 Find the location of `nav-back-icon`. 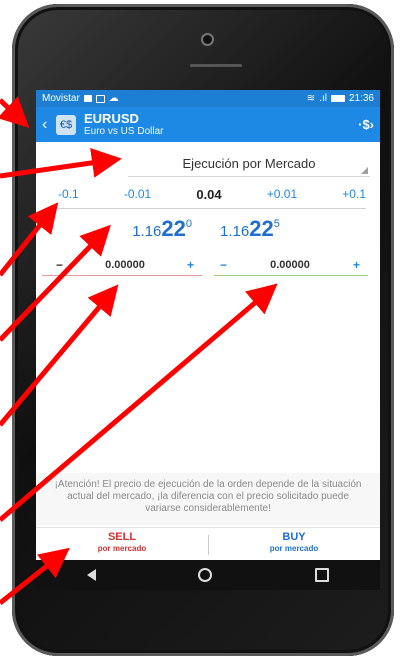

nav-back-icon is located at coordinates (92, 575).